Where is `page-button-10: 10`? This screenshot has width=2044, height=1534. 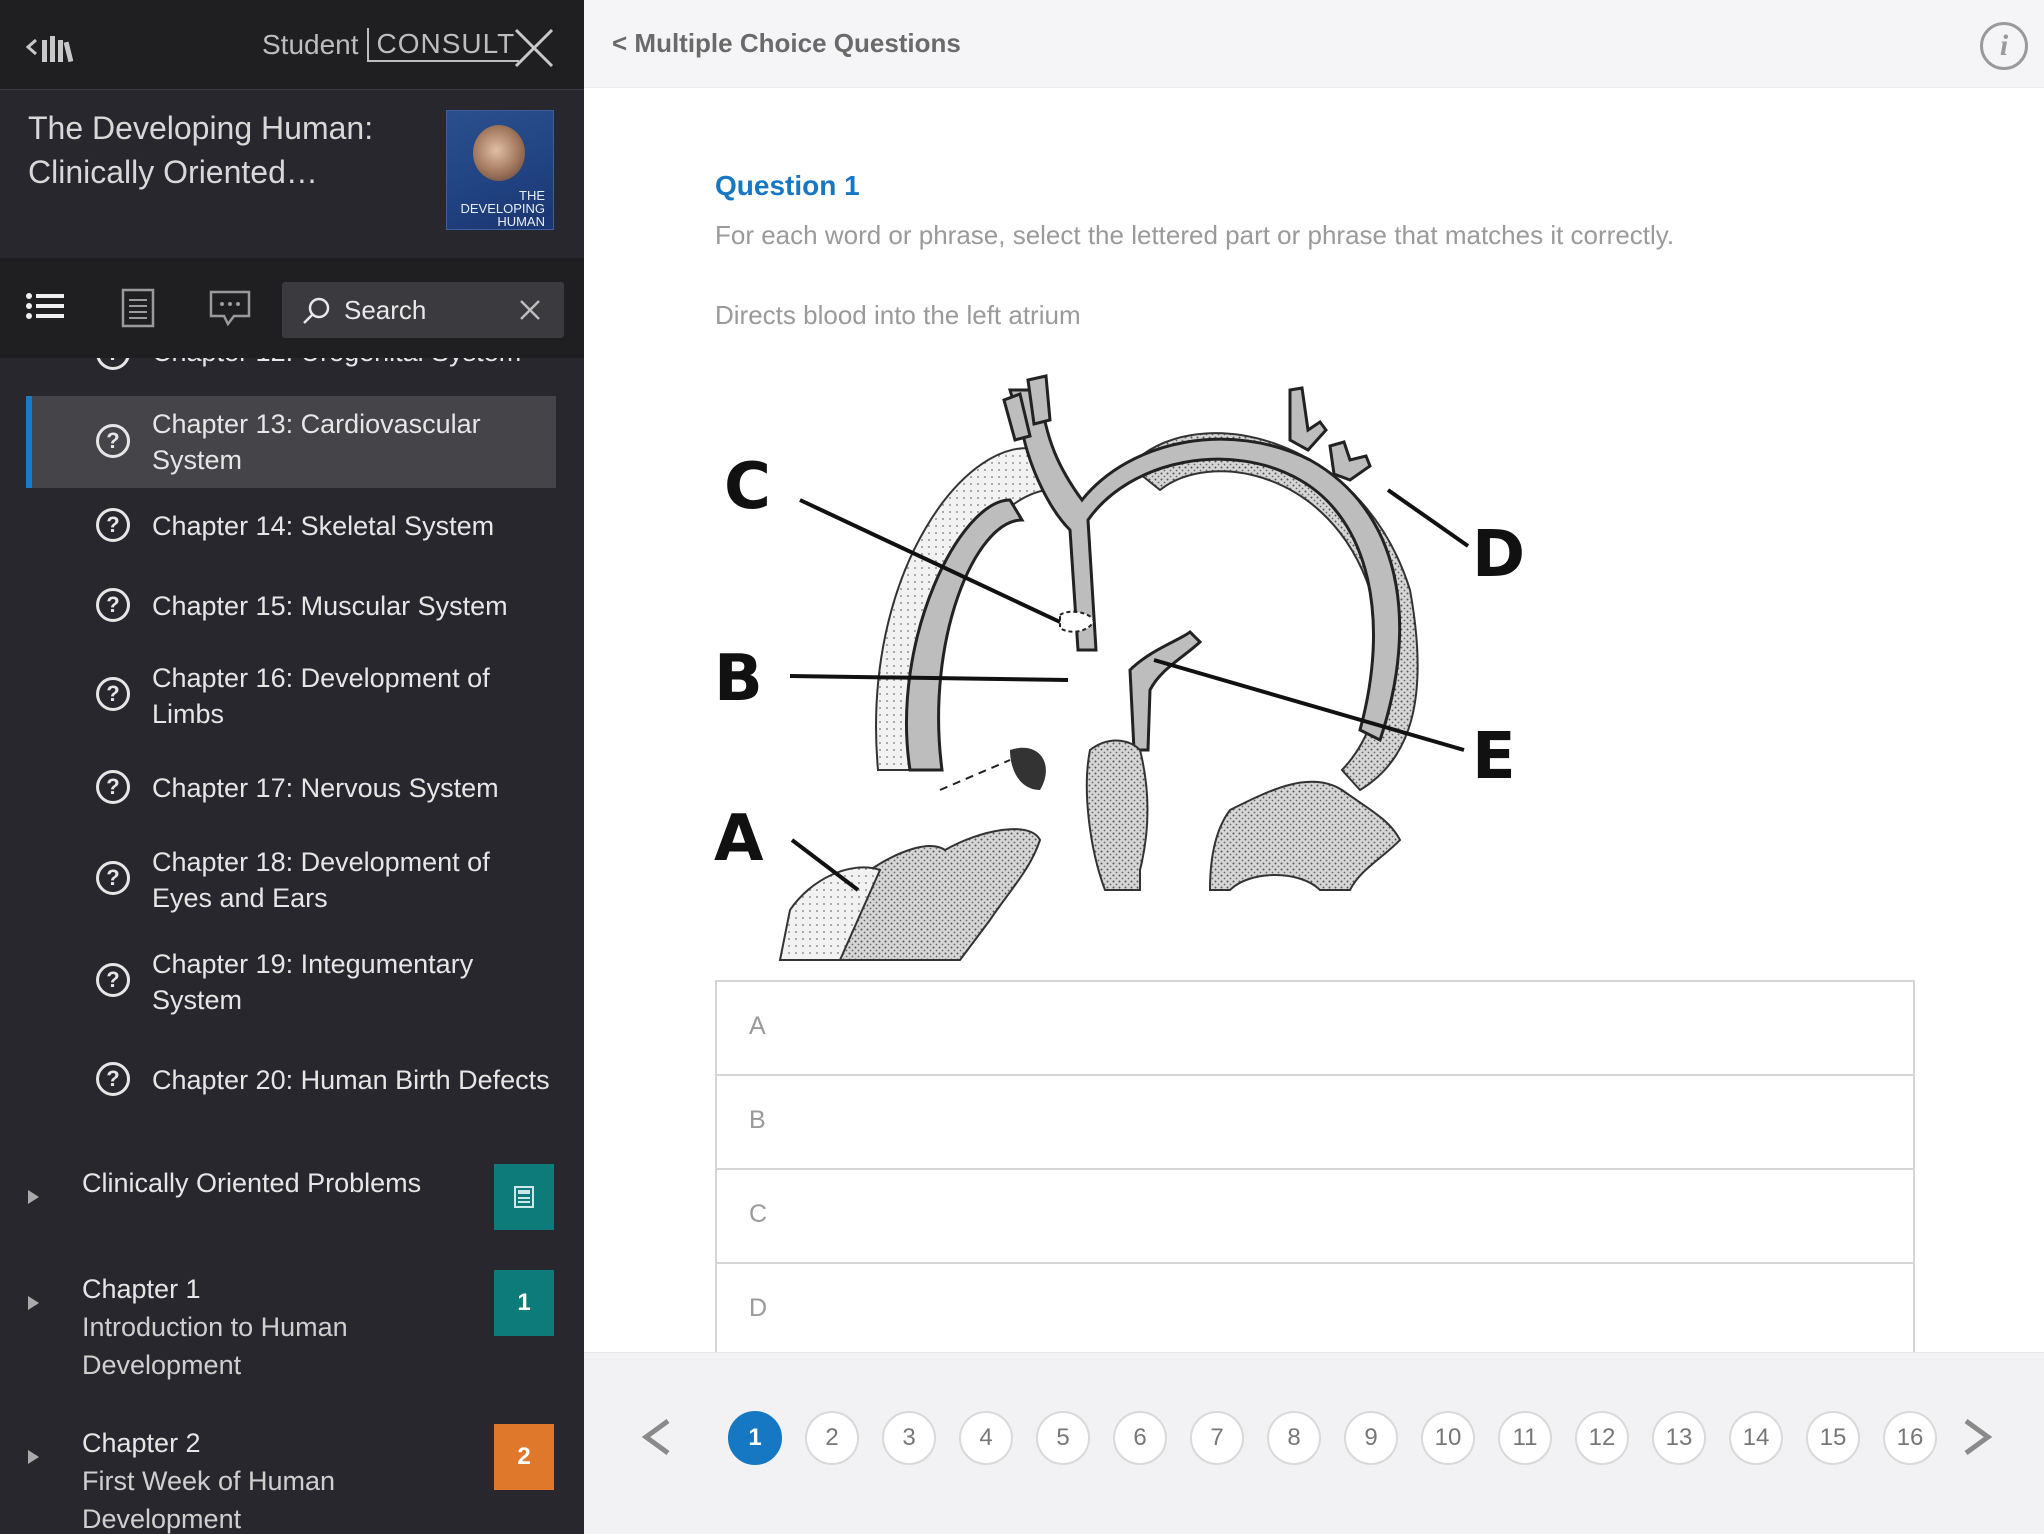
page-button-10: 10 is located at coordinates (1448, 1438).